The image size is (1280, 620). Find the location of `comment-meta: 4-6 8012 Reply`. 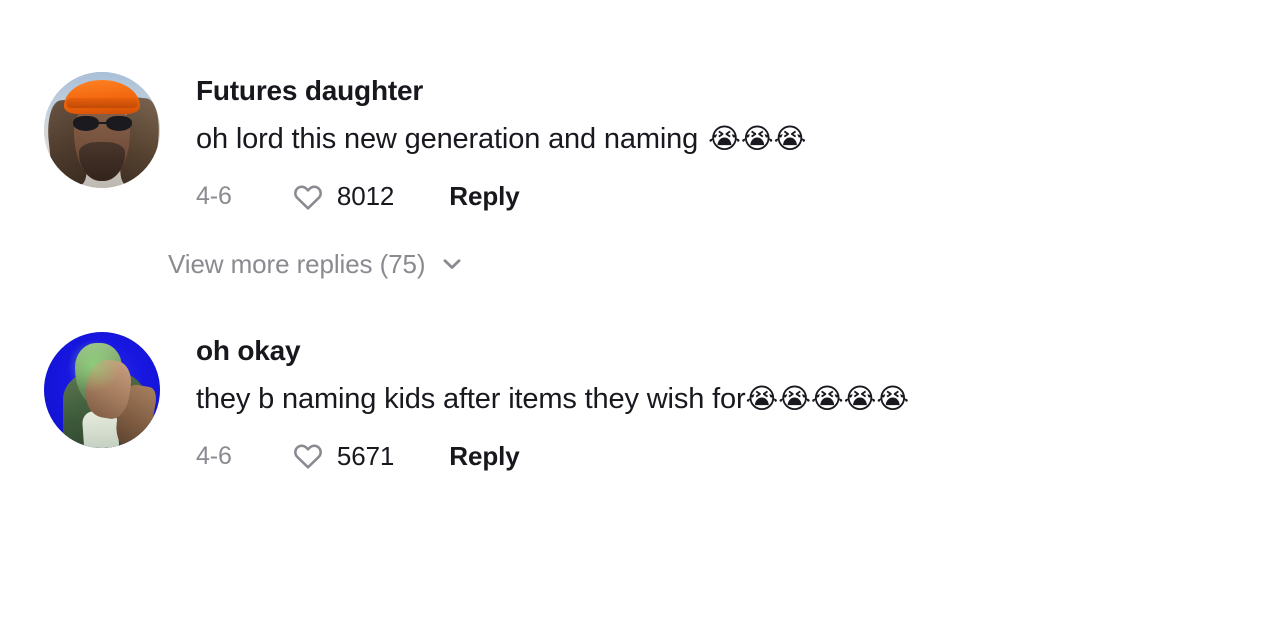

comment-meta: 4-6 8012 Reply is located at coordinates (726, 197).